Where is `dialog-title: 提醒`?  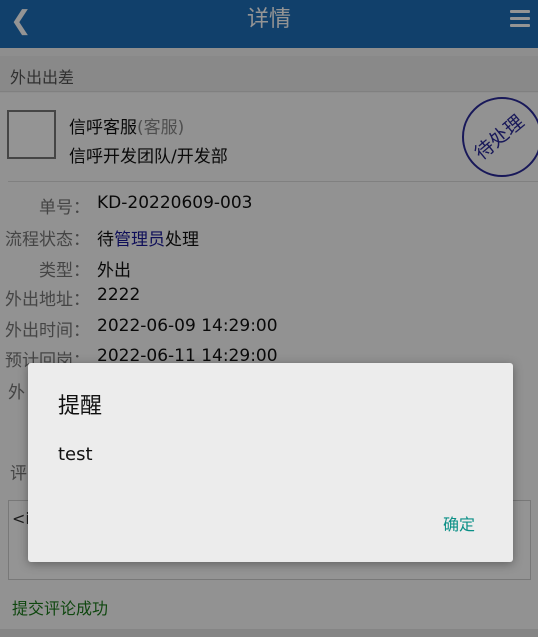
dialog-title: 提醒 is located at coordinates (80, 406).